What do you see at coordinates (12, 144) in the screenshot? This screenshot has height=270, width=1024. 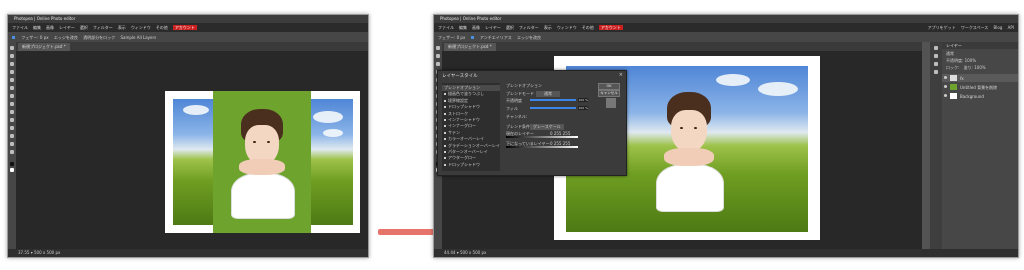 I see `hand-tool-icon` at bounding box center [12, 144].